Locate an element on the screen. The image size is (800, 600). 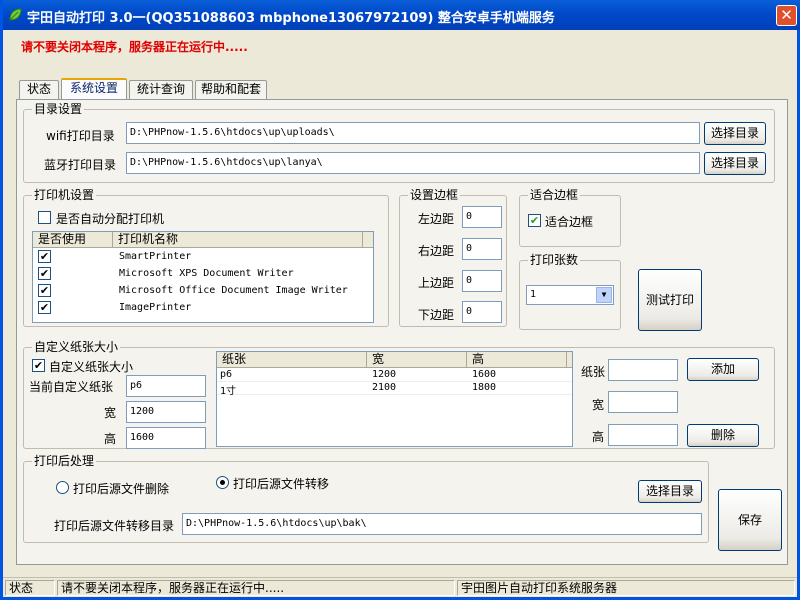
paper-table-header: 纸张 宽 高 is located at coordinates (394, 360).